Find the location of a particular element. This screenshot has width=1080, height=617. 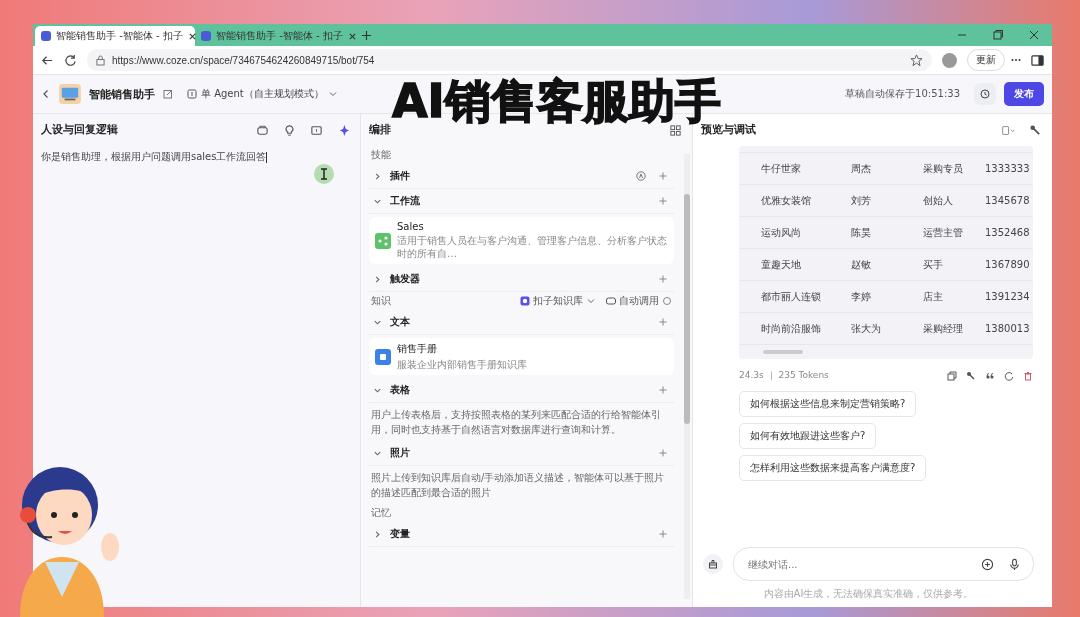

suggested-question: 如何有效地跟进这些客户? is located at coordinates (808, 436).